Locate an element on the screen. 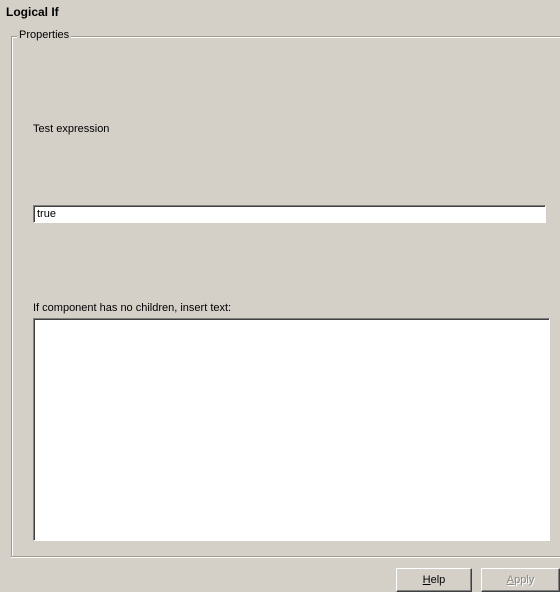 This screenshot has width=560, height=592. help-button-label: elp is located at coordinates (438, 580).